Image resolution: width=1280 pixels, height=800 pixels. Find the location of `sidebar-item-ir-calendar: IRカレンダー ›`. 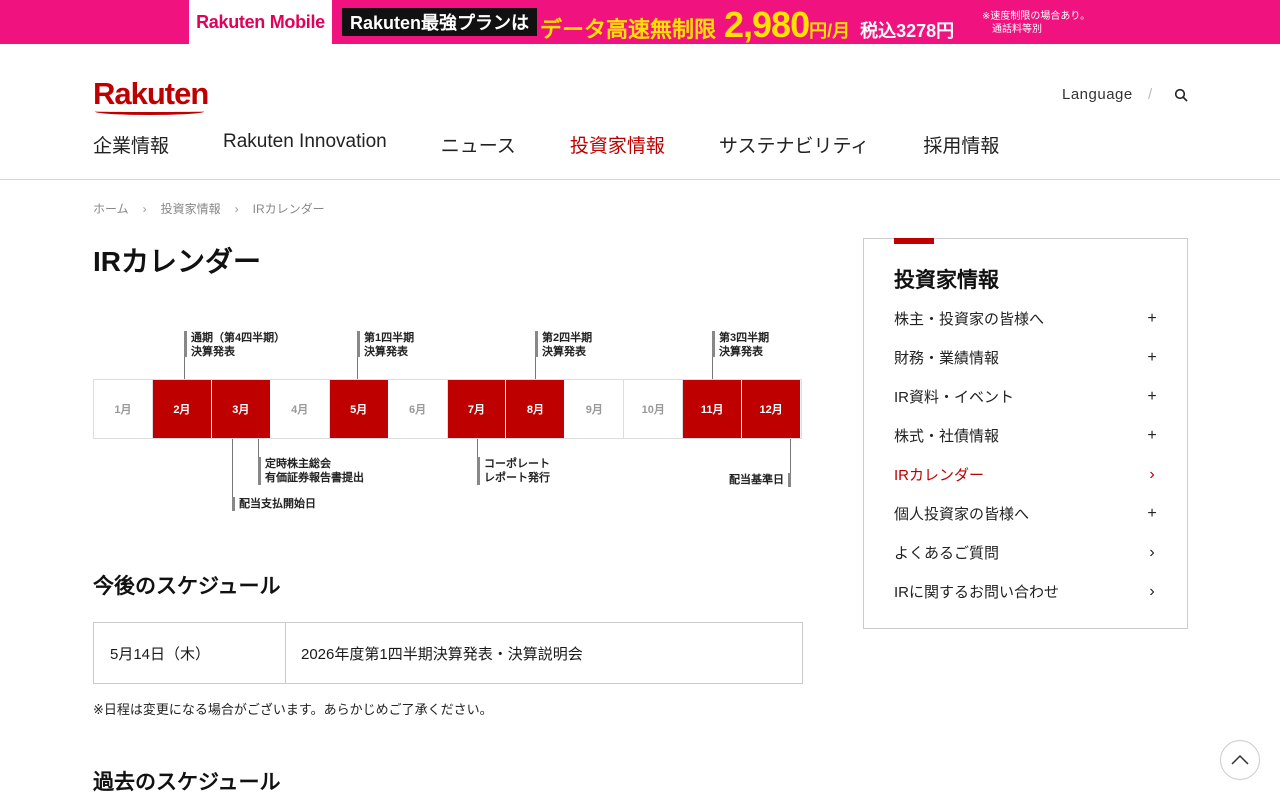

sidebar-item-ir-calendar: IRカレンダー › is located at coordinates (1026, 474).